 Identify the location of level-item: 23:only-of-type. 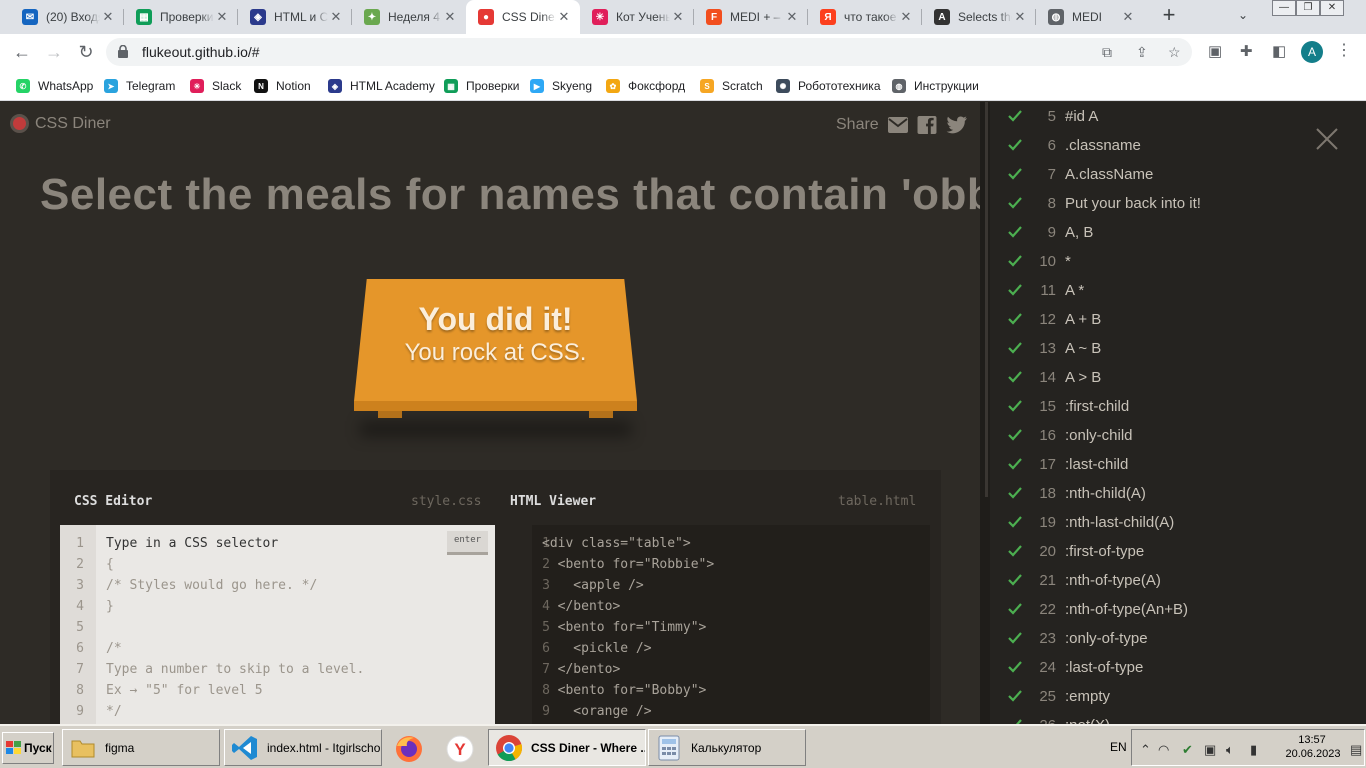
(1078, 638).